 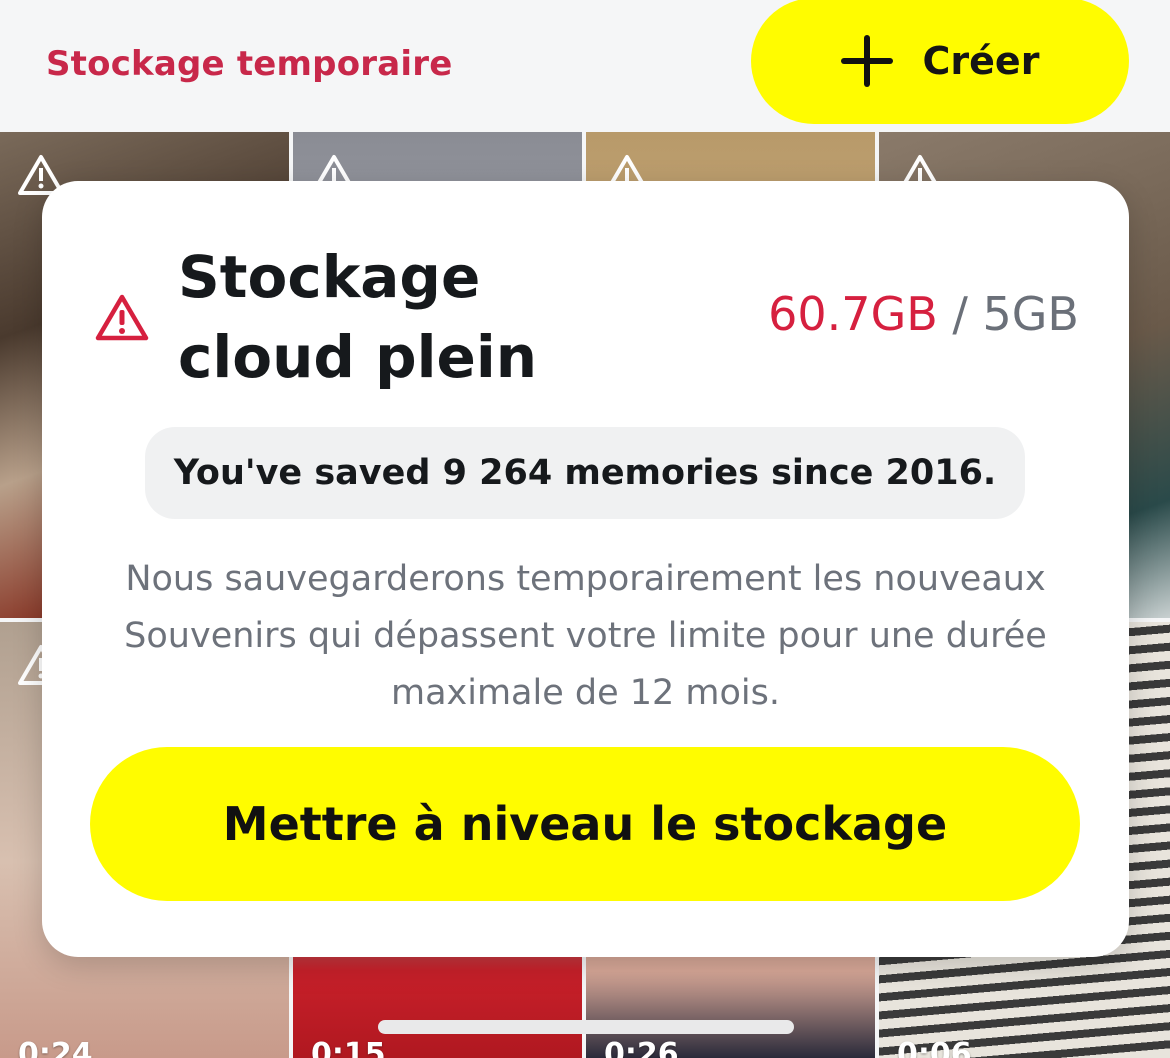 What do you see at coordinates (853, 314) in the screenshot?
I see `storage-used-value: 60.7GB` at bounding box center [853, 314].